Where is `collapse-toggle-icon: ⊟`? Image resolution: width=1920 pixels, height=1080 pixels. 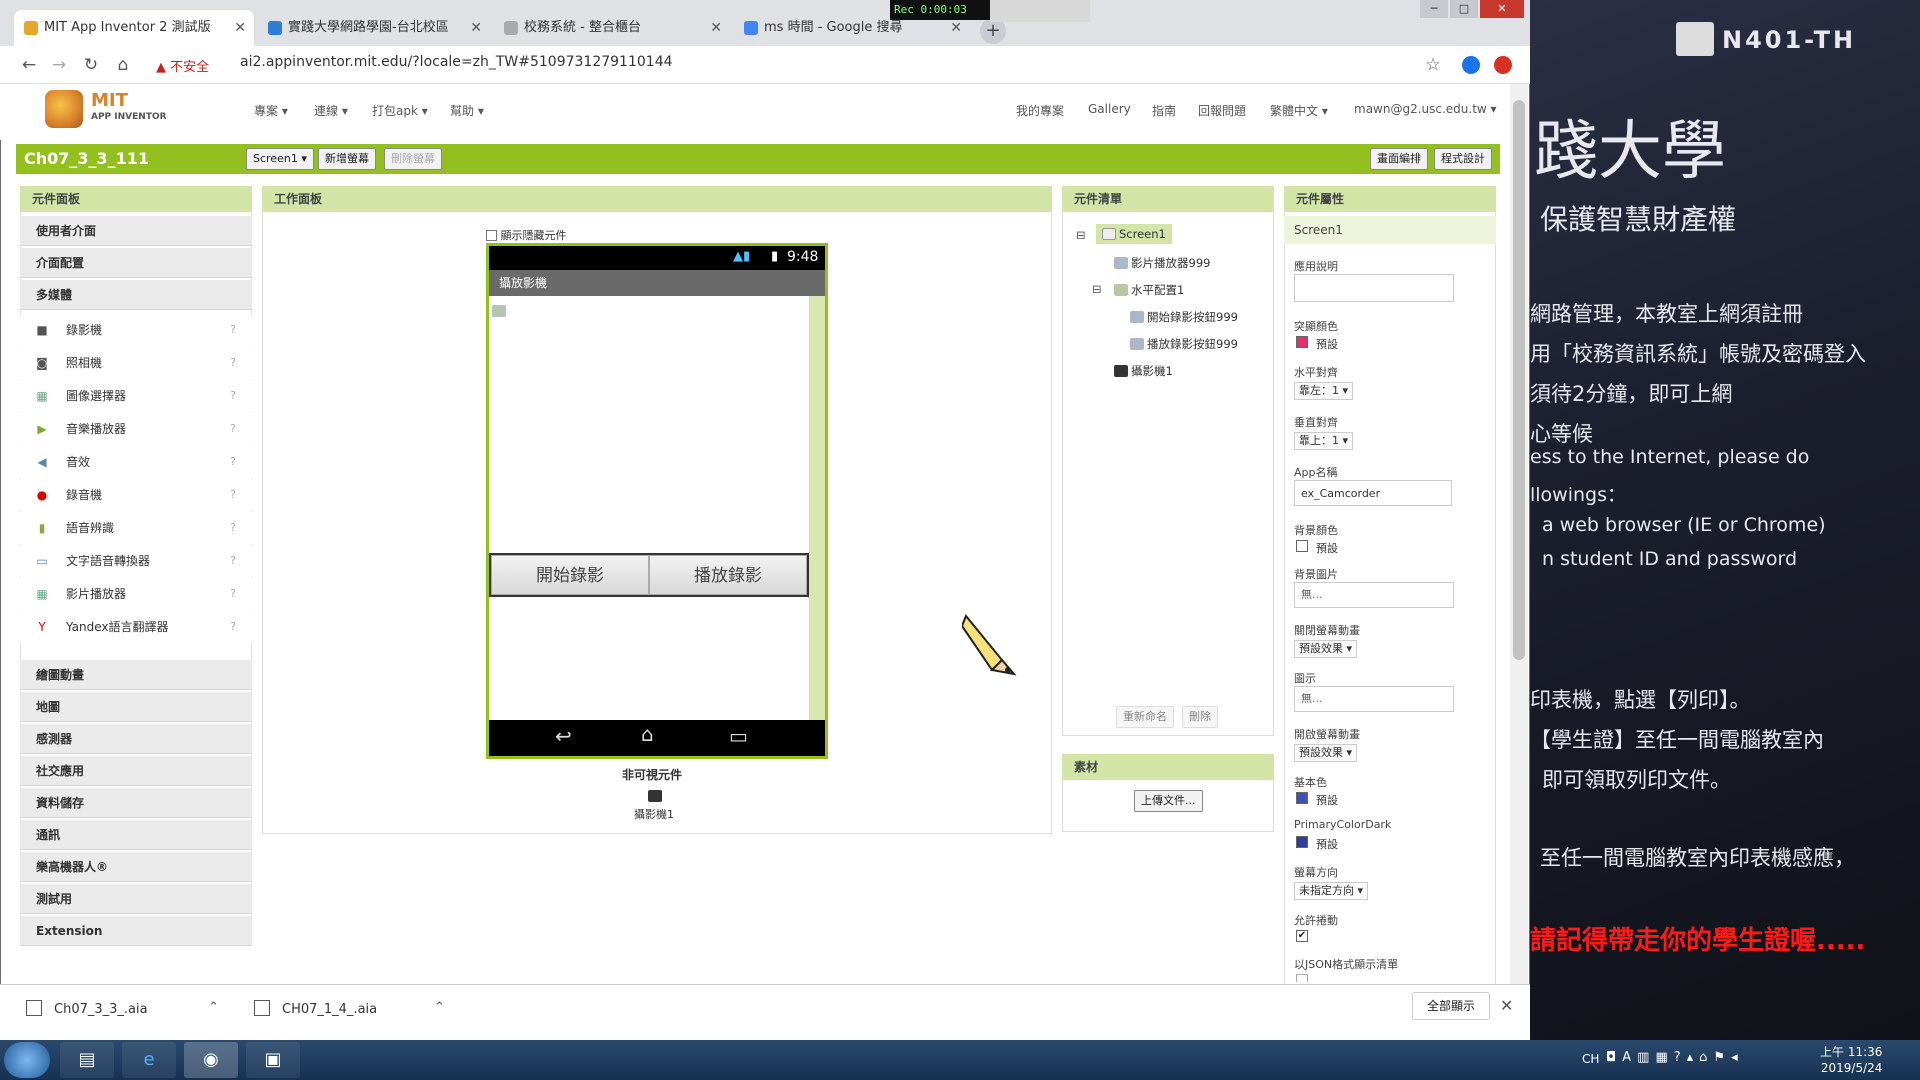 collapse-toggle-icon: ⊟ is located at coordinates (1081, 235).